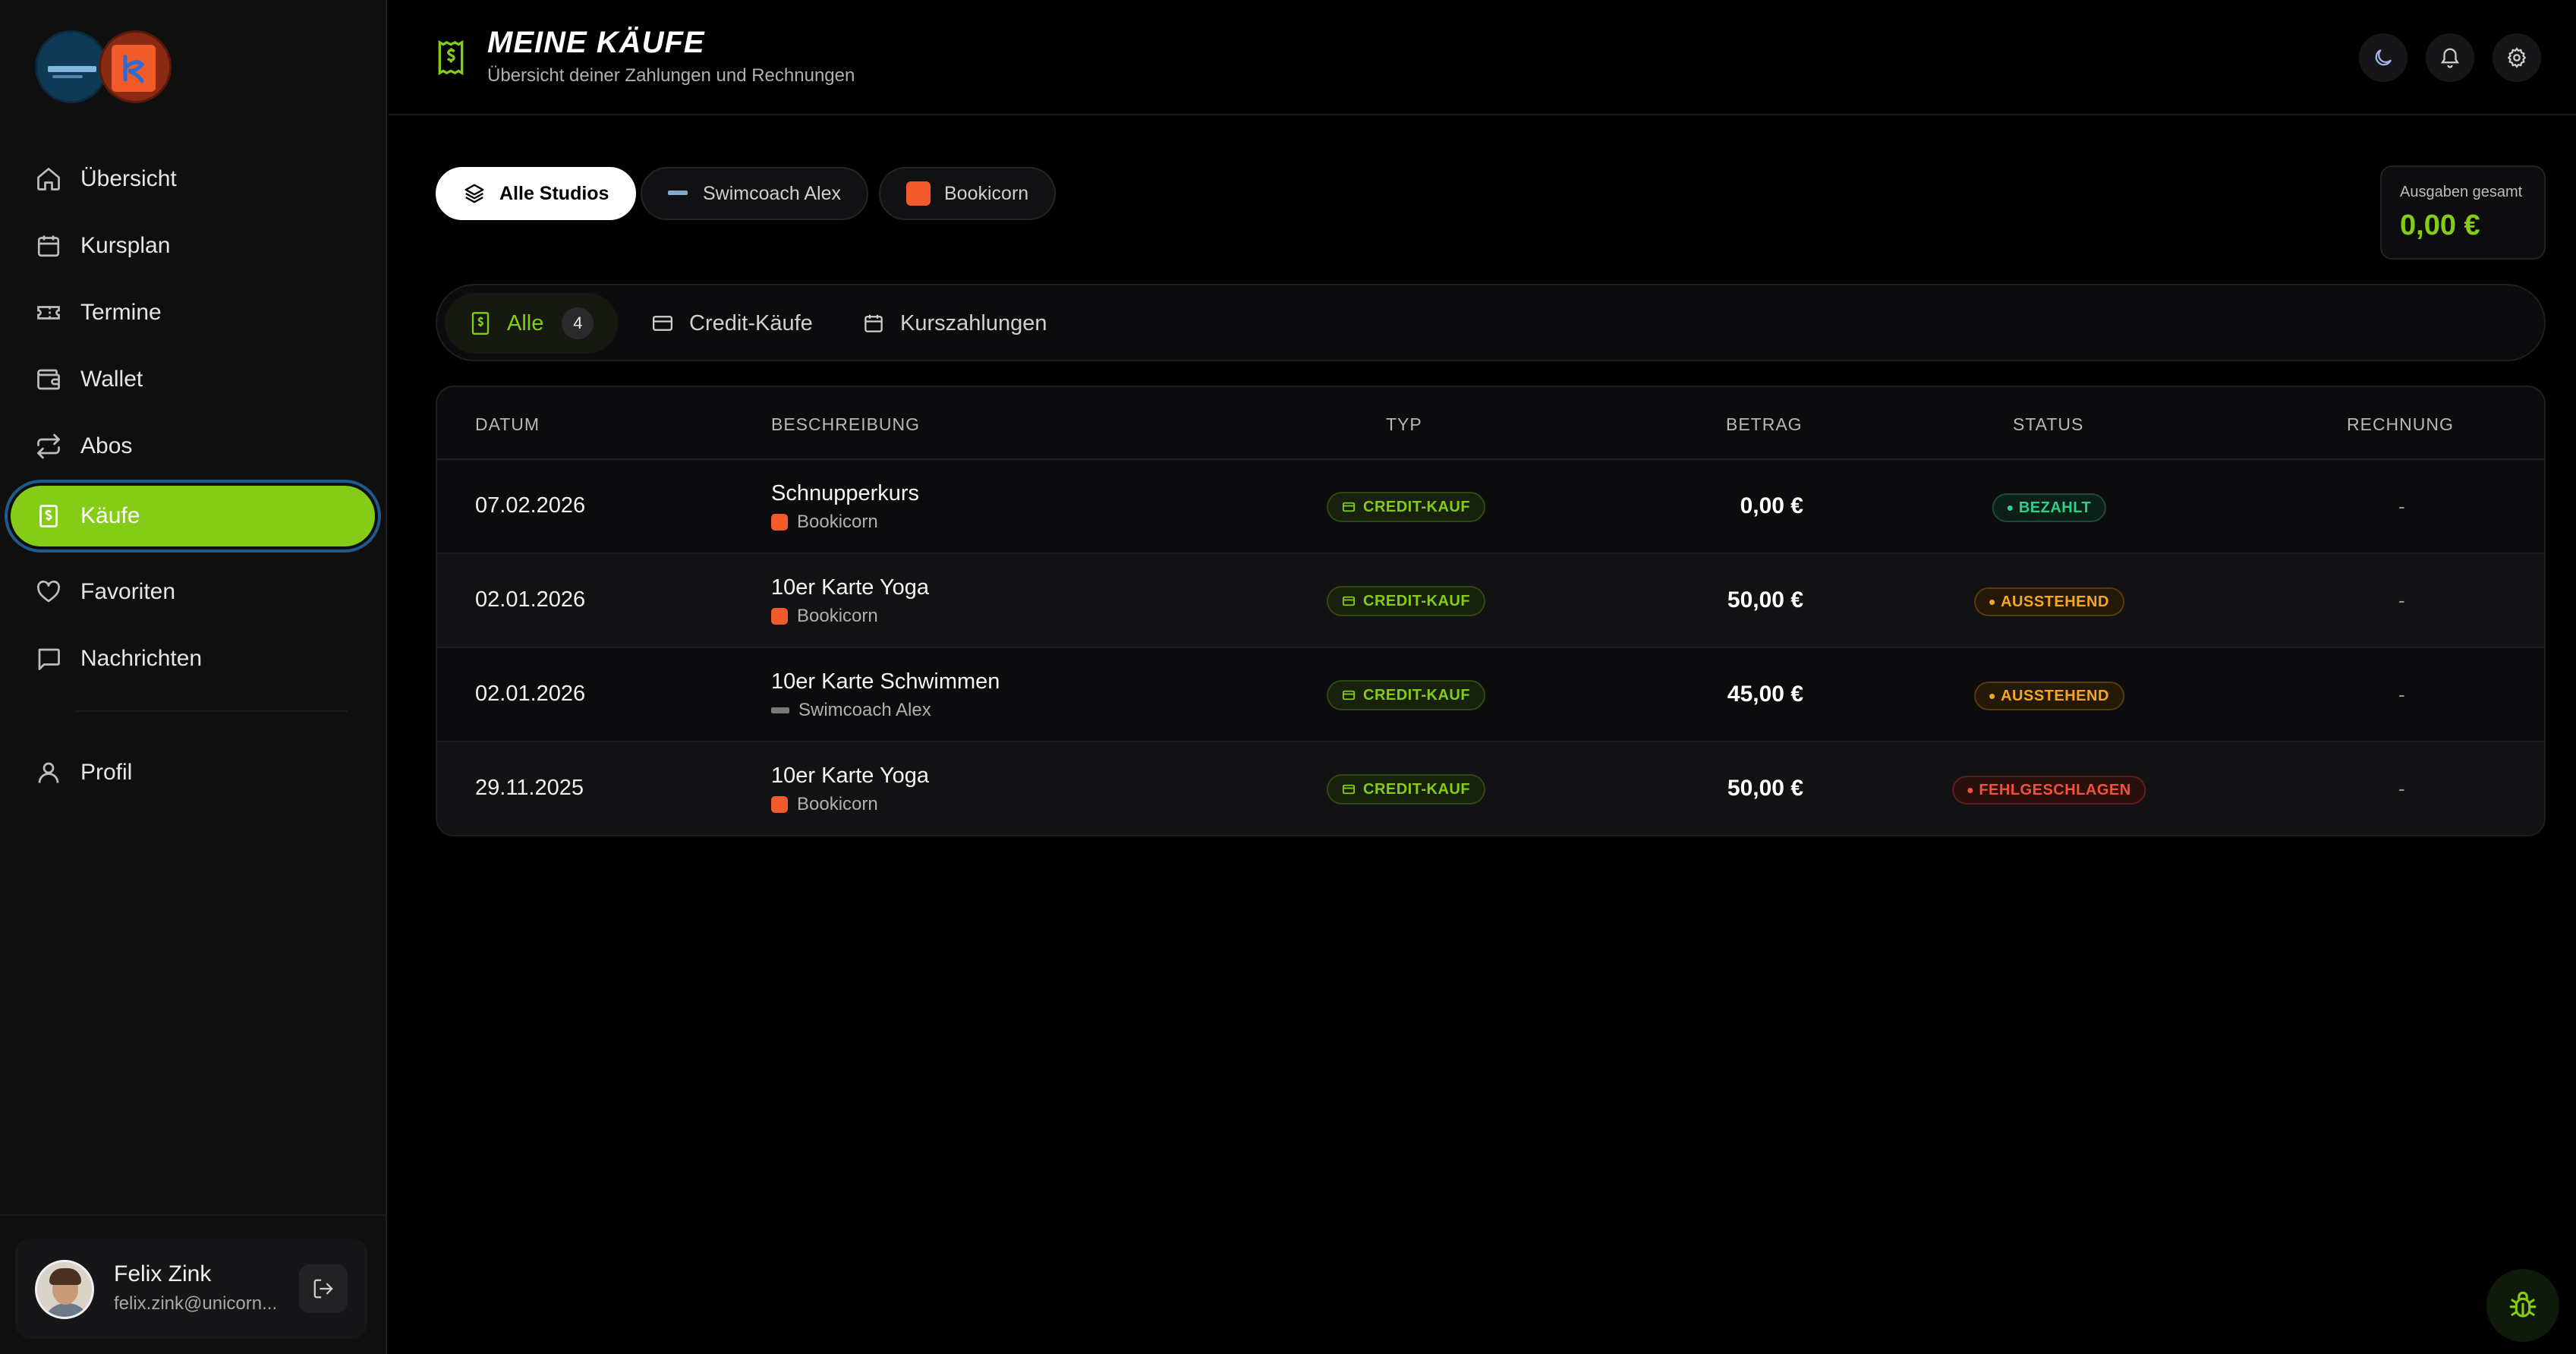 The width and height of the screenshot is (2576, 1354). I want to click on moon-icon, so click(2383, 58).